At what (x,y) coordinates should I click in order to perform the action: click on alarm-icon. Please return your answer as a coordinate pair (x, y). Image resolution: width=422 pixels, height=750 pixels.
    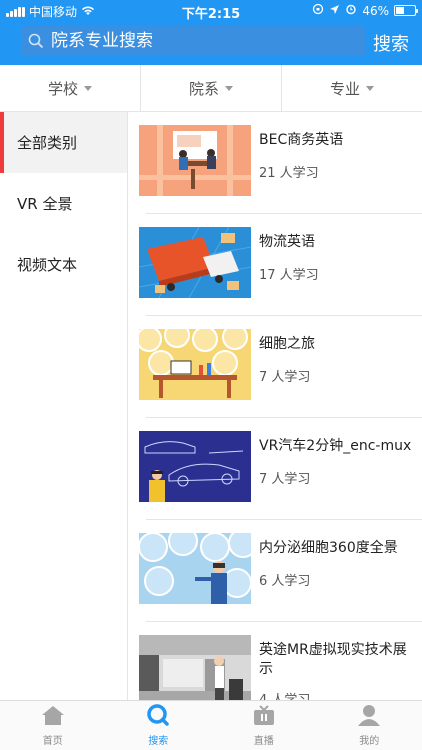
    Looking at the image, I should click on (351, 10).